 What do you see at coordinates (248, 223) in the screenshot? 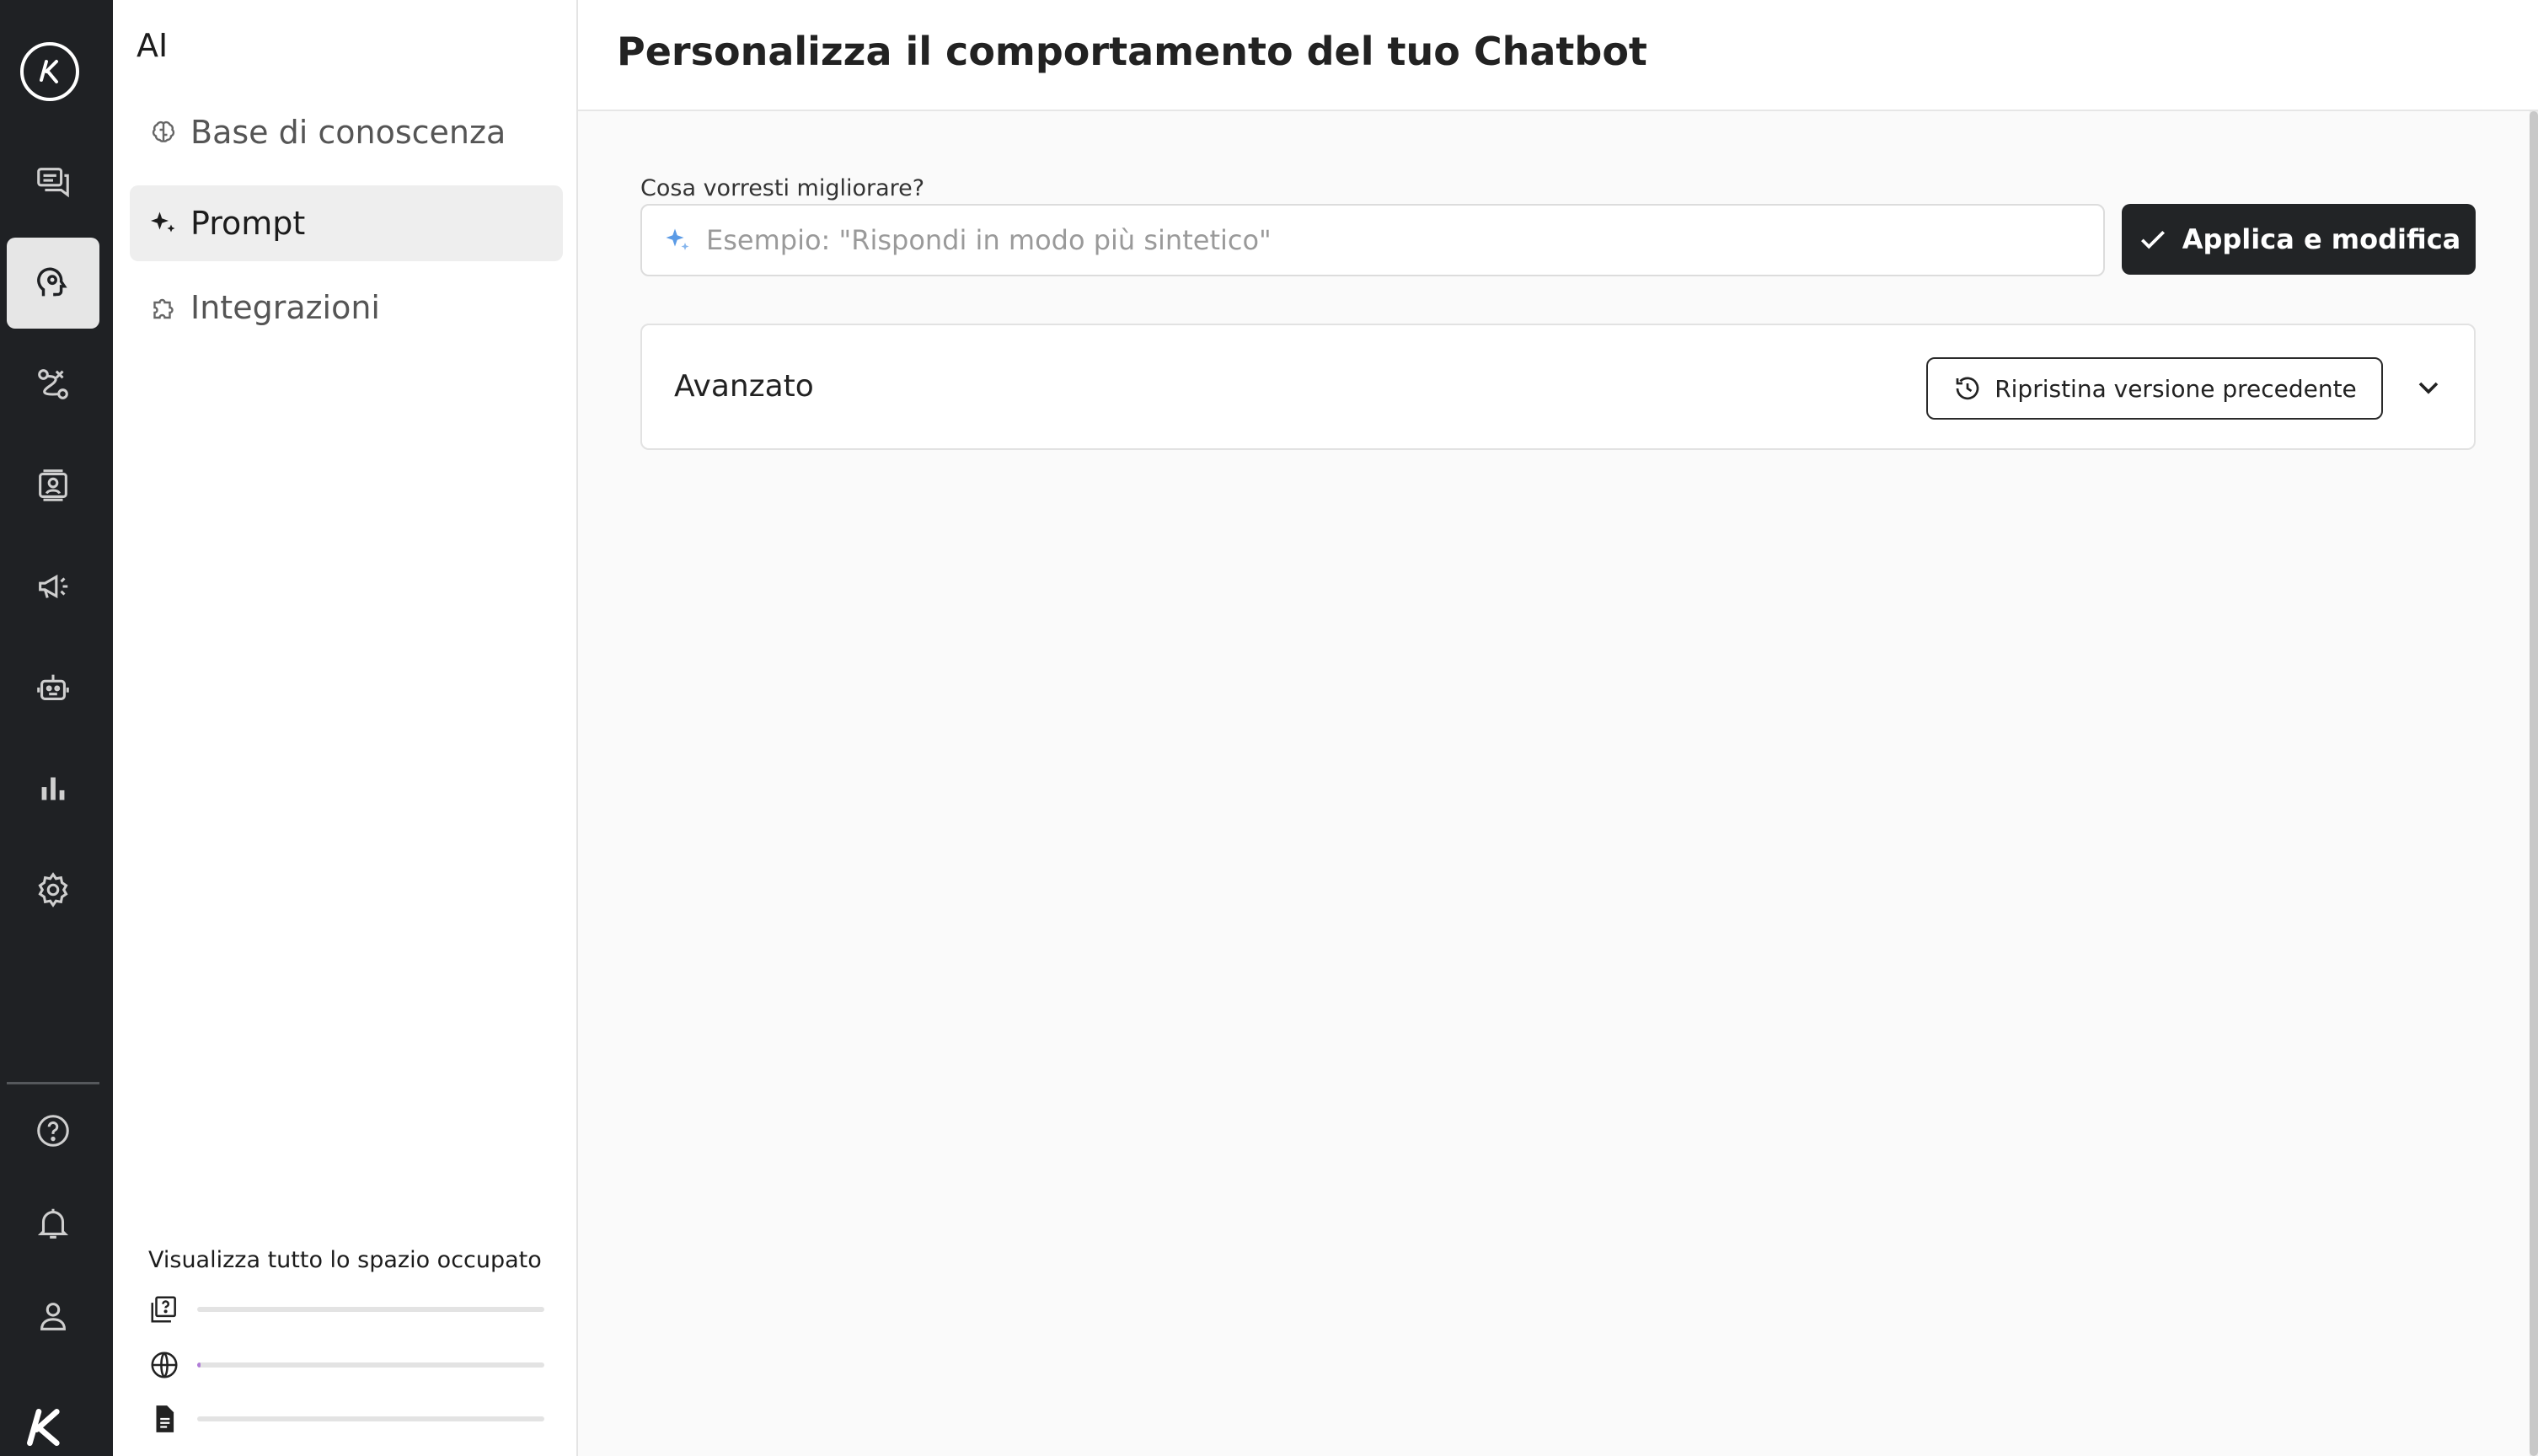
I see `sidebar-item-label: Prompt` at bounding box center [248, 223].